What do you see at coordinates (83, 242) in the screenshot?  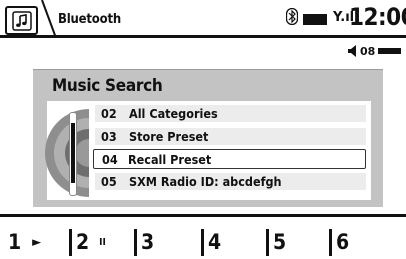 I see `preset-label: 2` at bounding box center [83, 242].